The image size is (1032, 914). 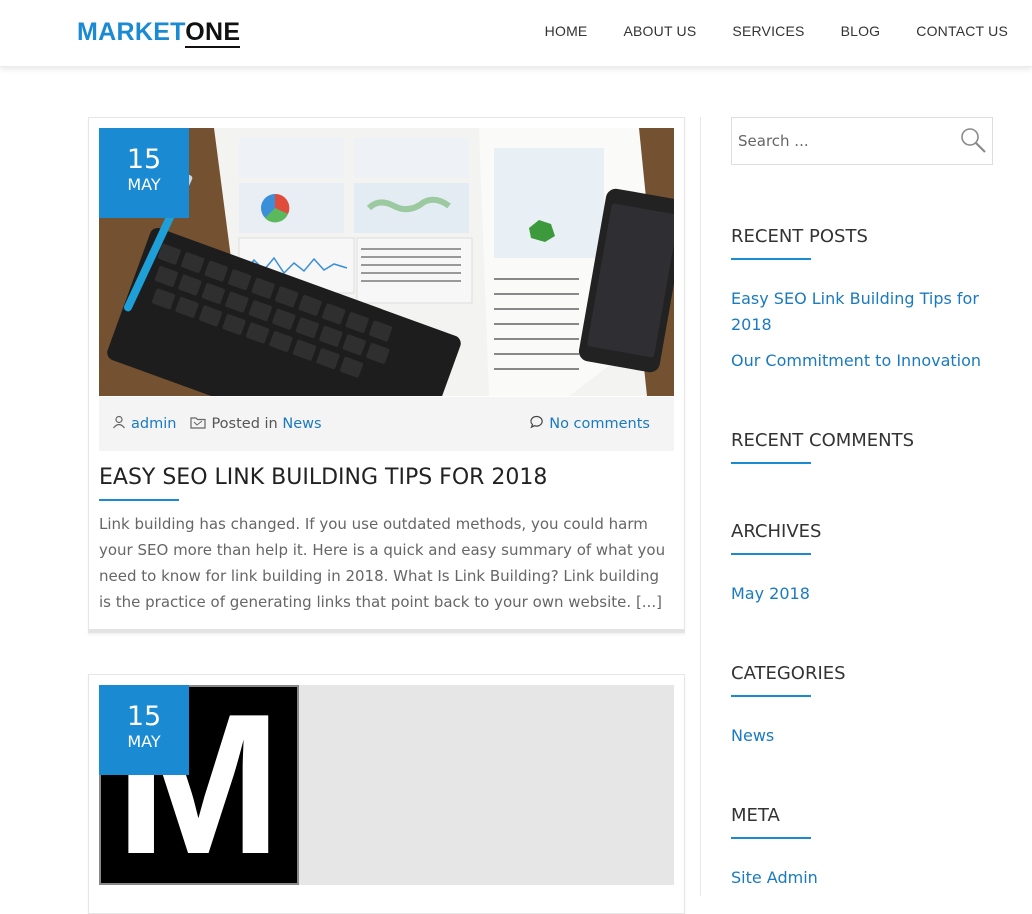 I want to click on comment-icon, so click(x=537, y=424).